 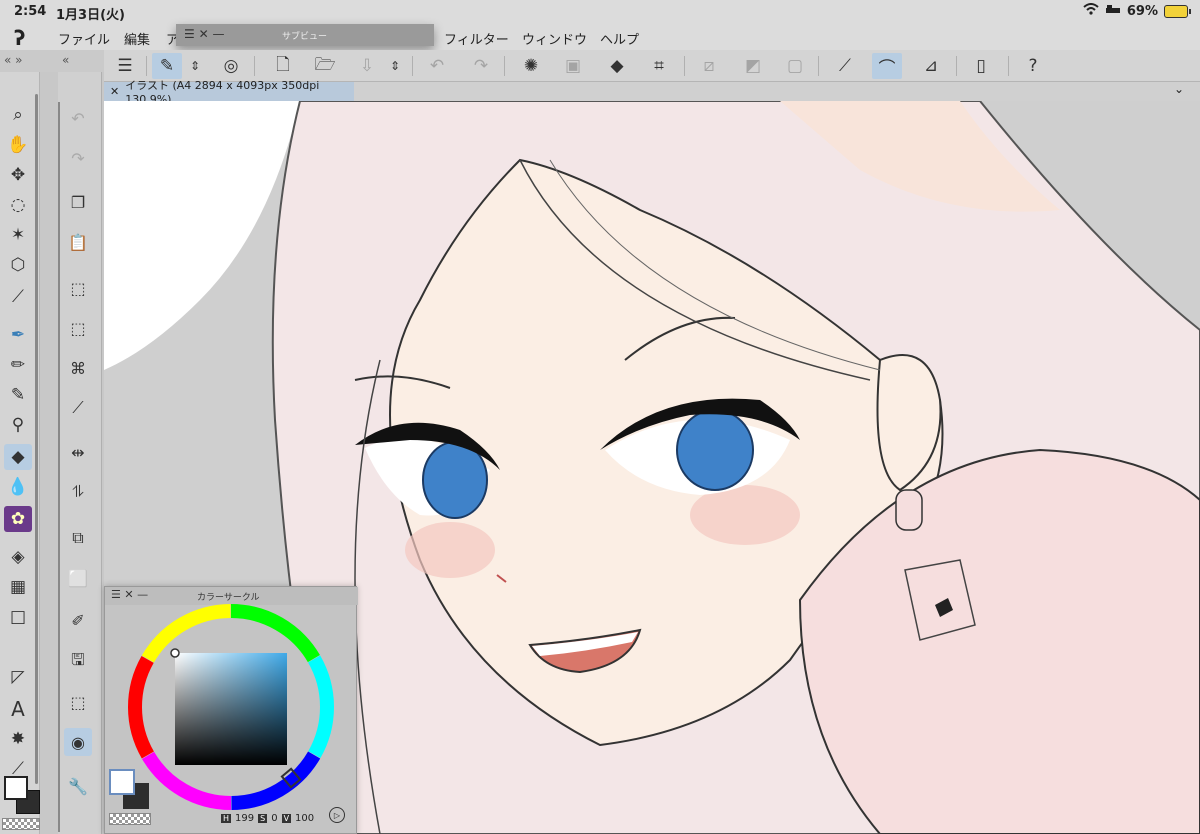 I want to click on chevron-updown-icon: ⇕, so click(x=195, y=66).